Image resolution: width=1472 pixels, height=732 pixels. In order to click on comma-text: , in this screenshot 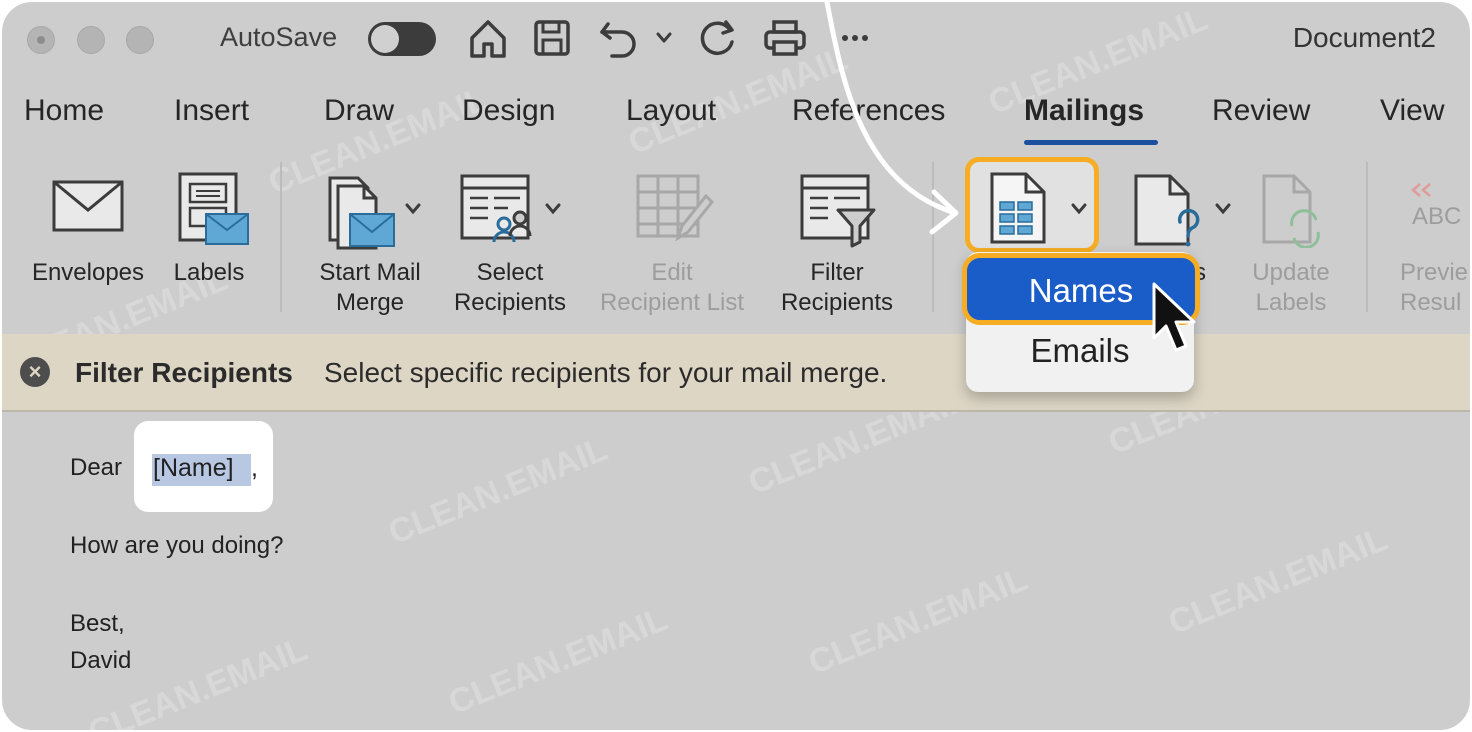, I will do `click(254, 468)`.